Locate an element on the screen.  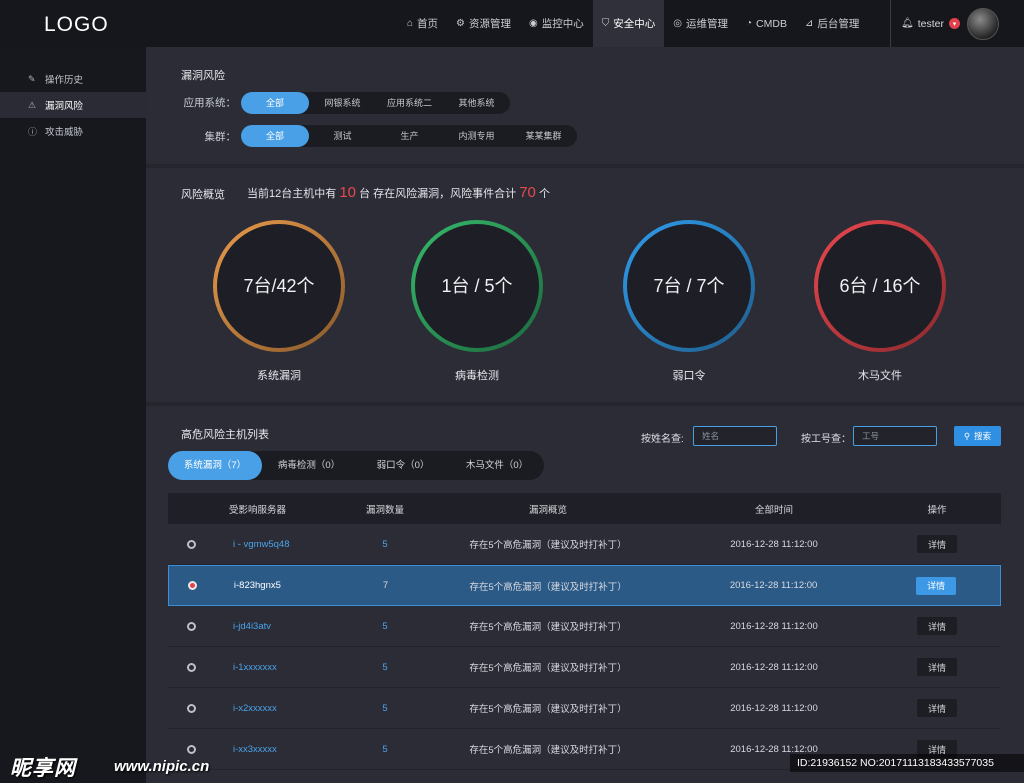
ring-value: 1台 / 5个 is located at coordinates (476, 286).